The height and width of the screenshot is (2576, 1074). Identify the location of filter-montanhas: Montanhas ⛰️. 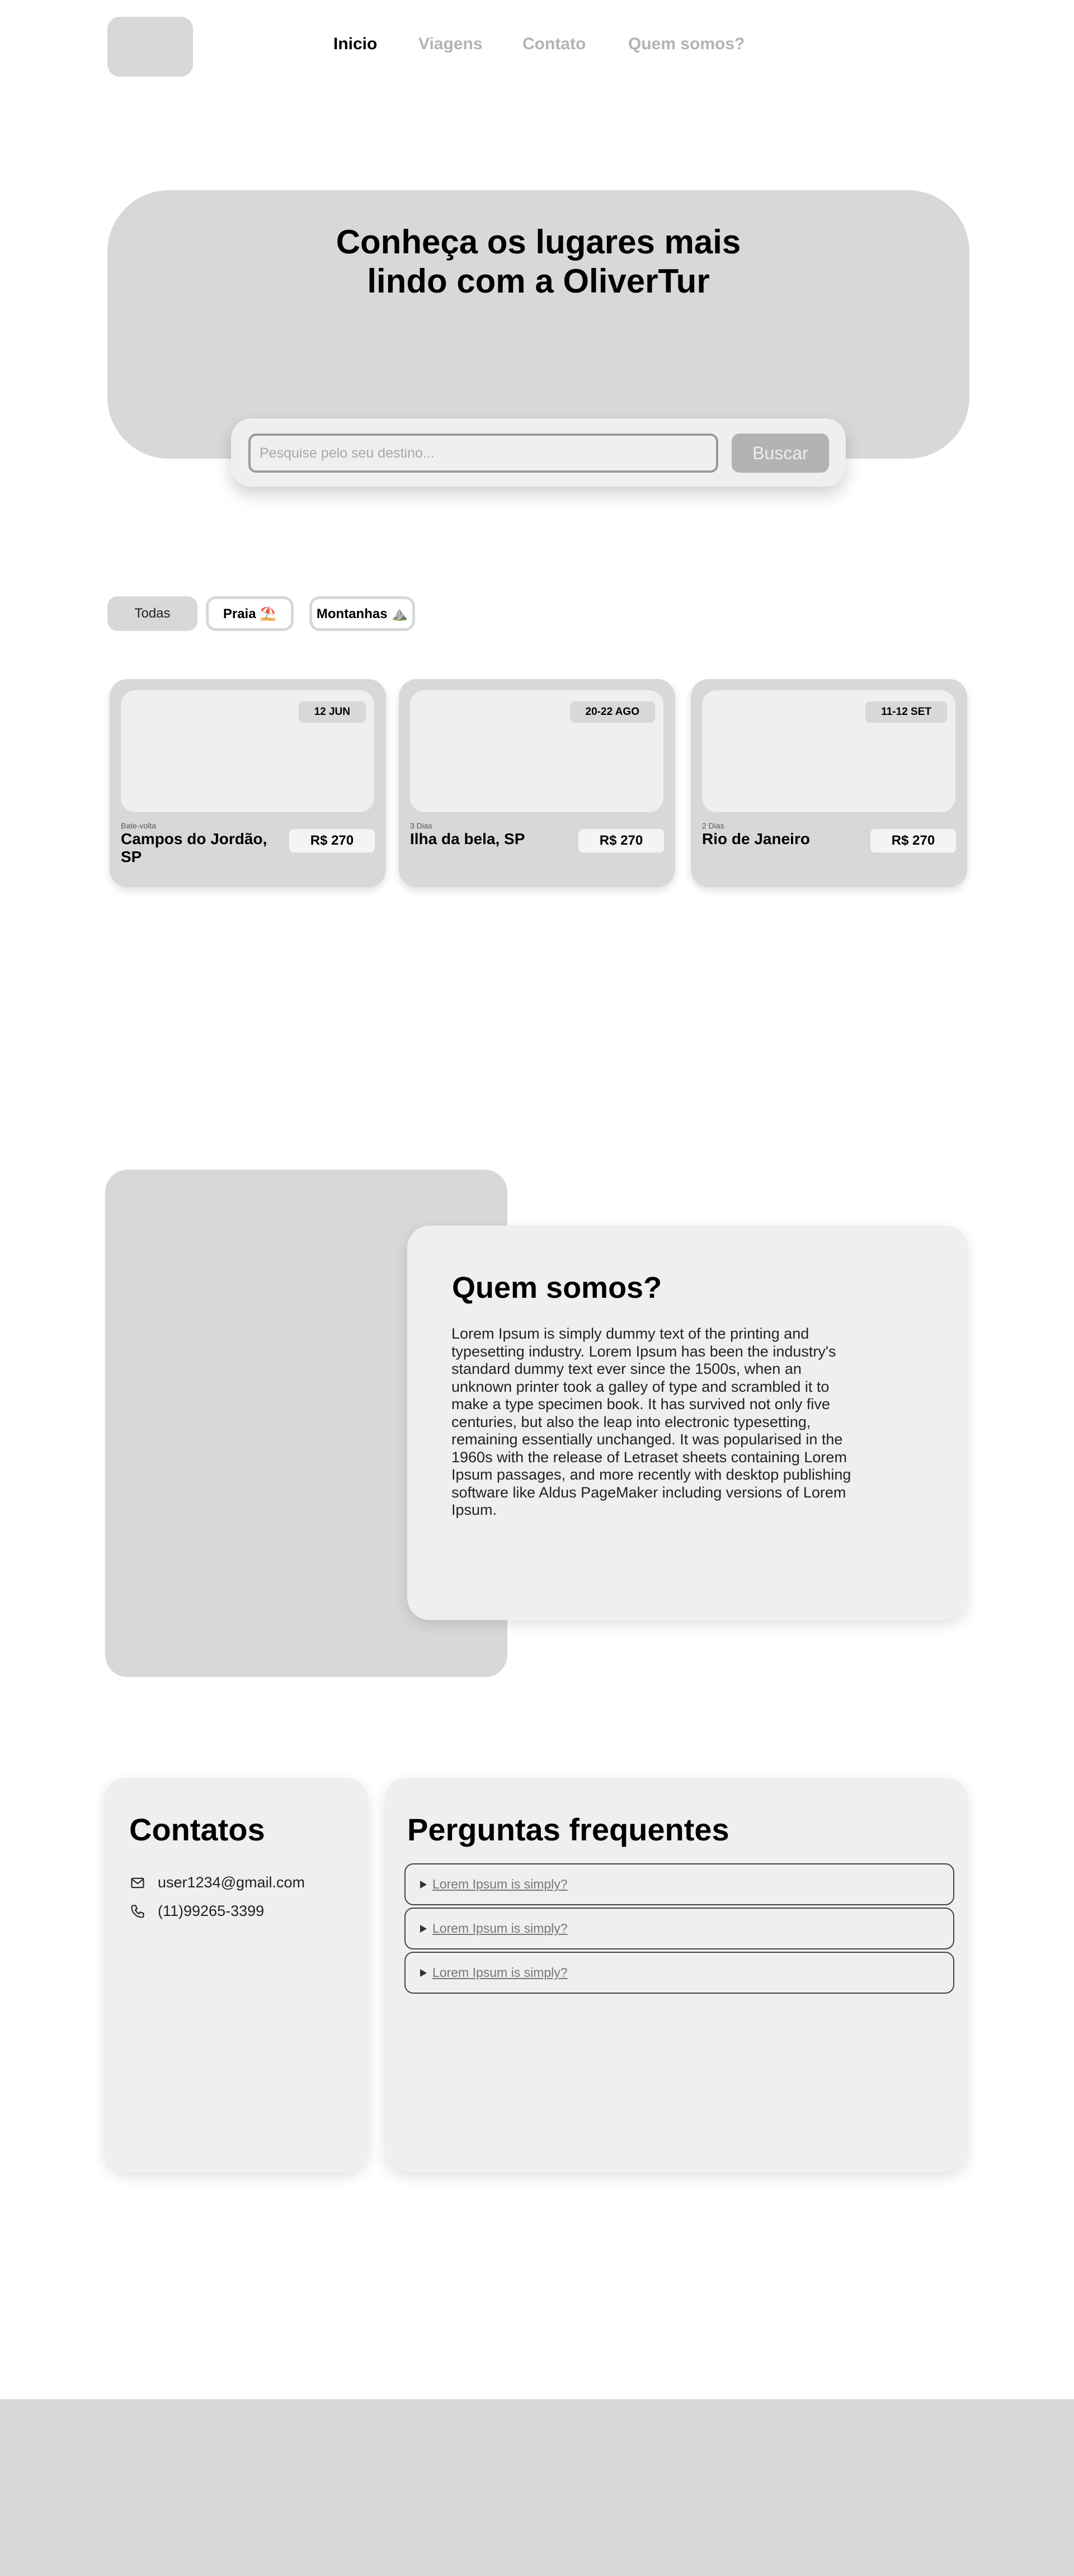
(362, 613).